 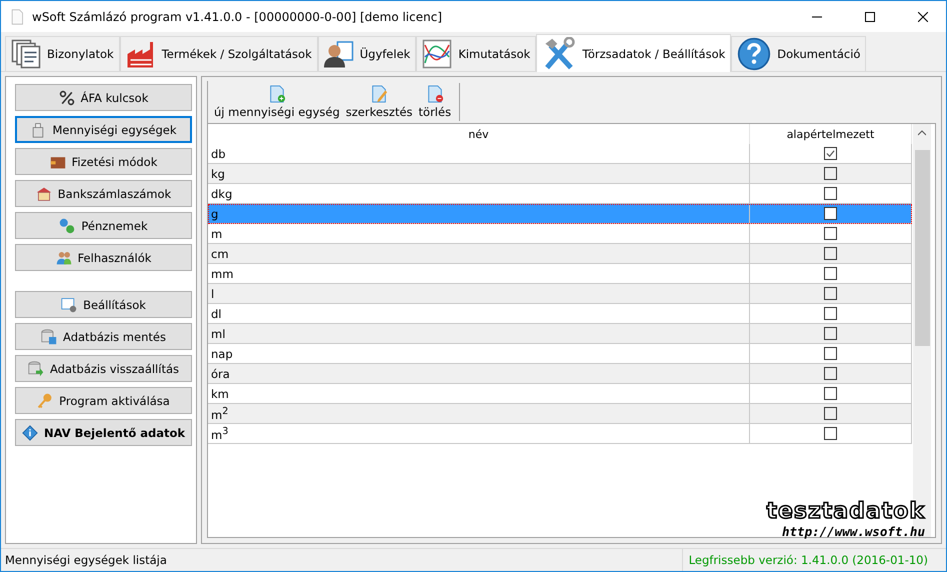 I want to click on table-row: m, so click(x=560, y=234).